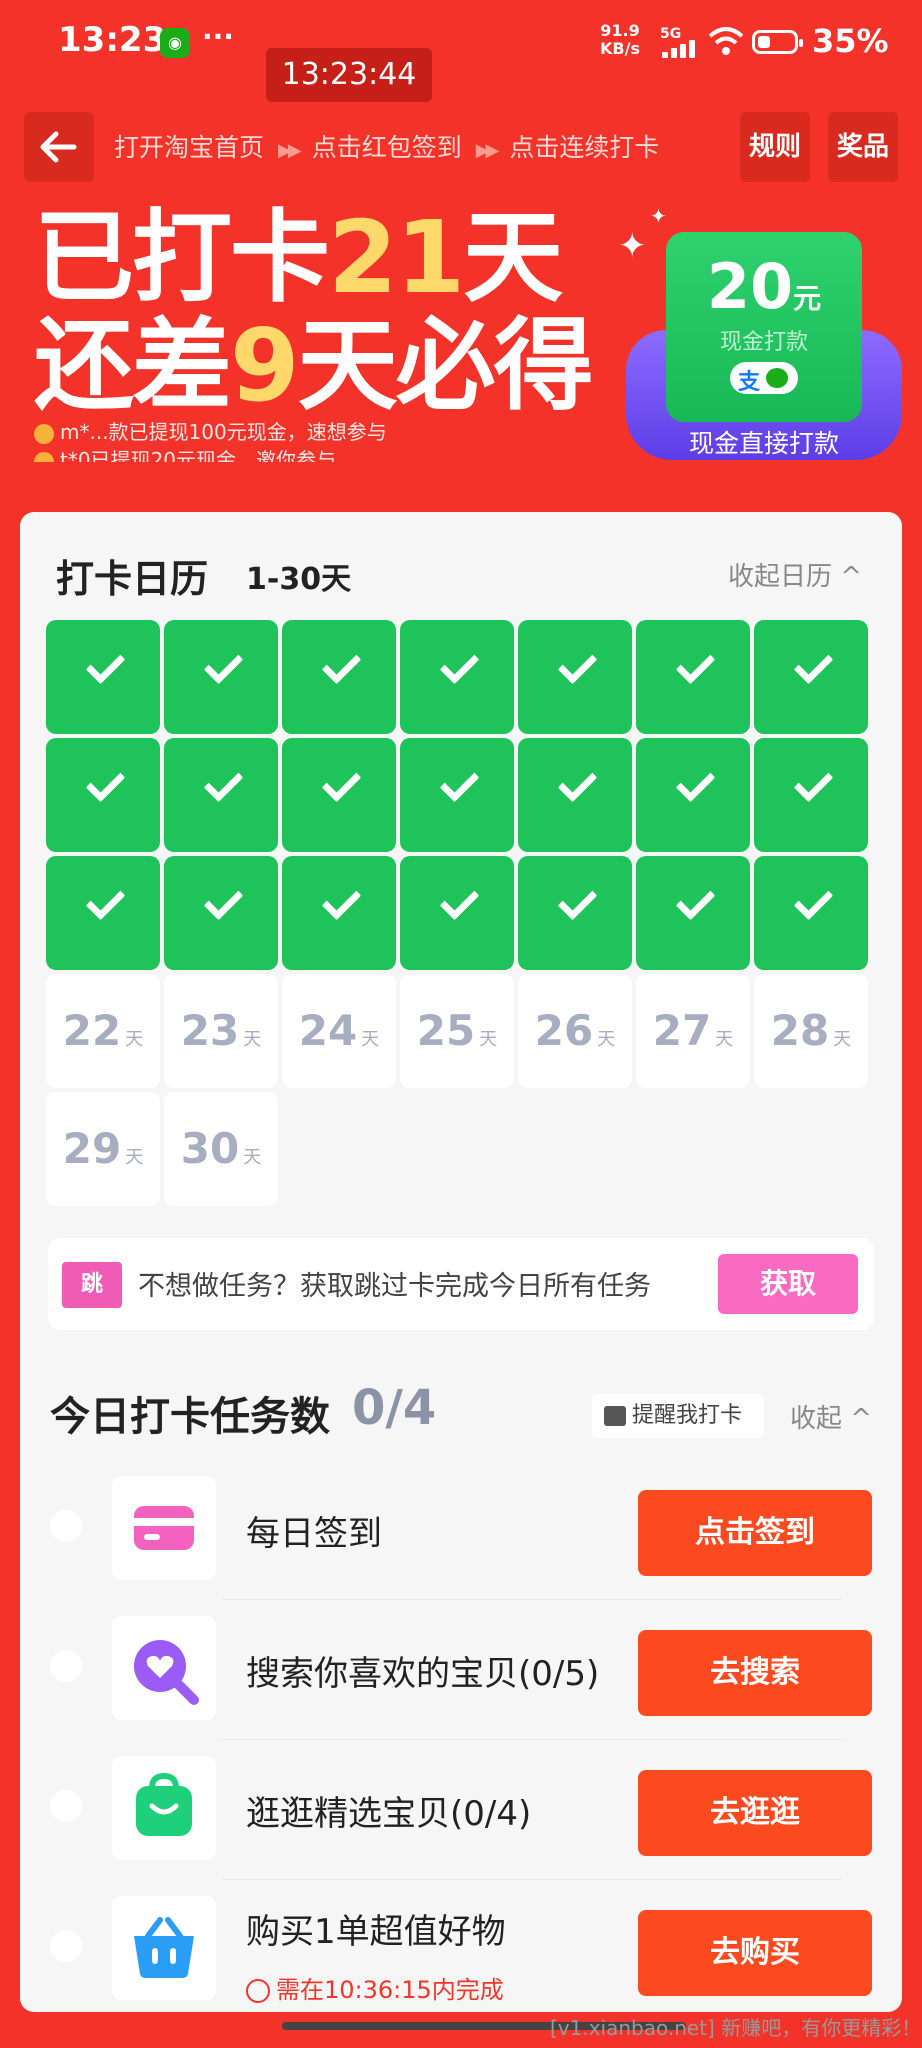 This screenshot has height=2048, width=922. I want to click on task-item: 每日签到 点击签到, so click(460, 1531).